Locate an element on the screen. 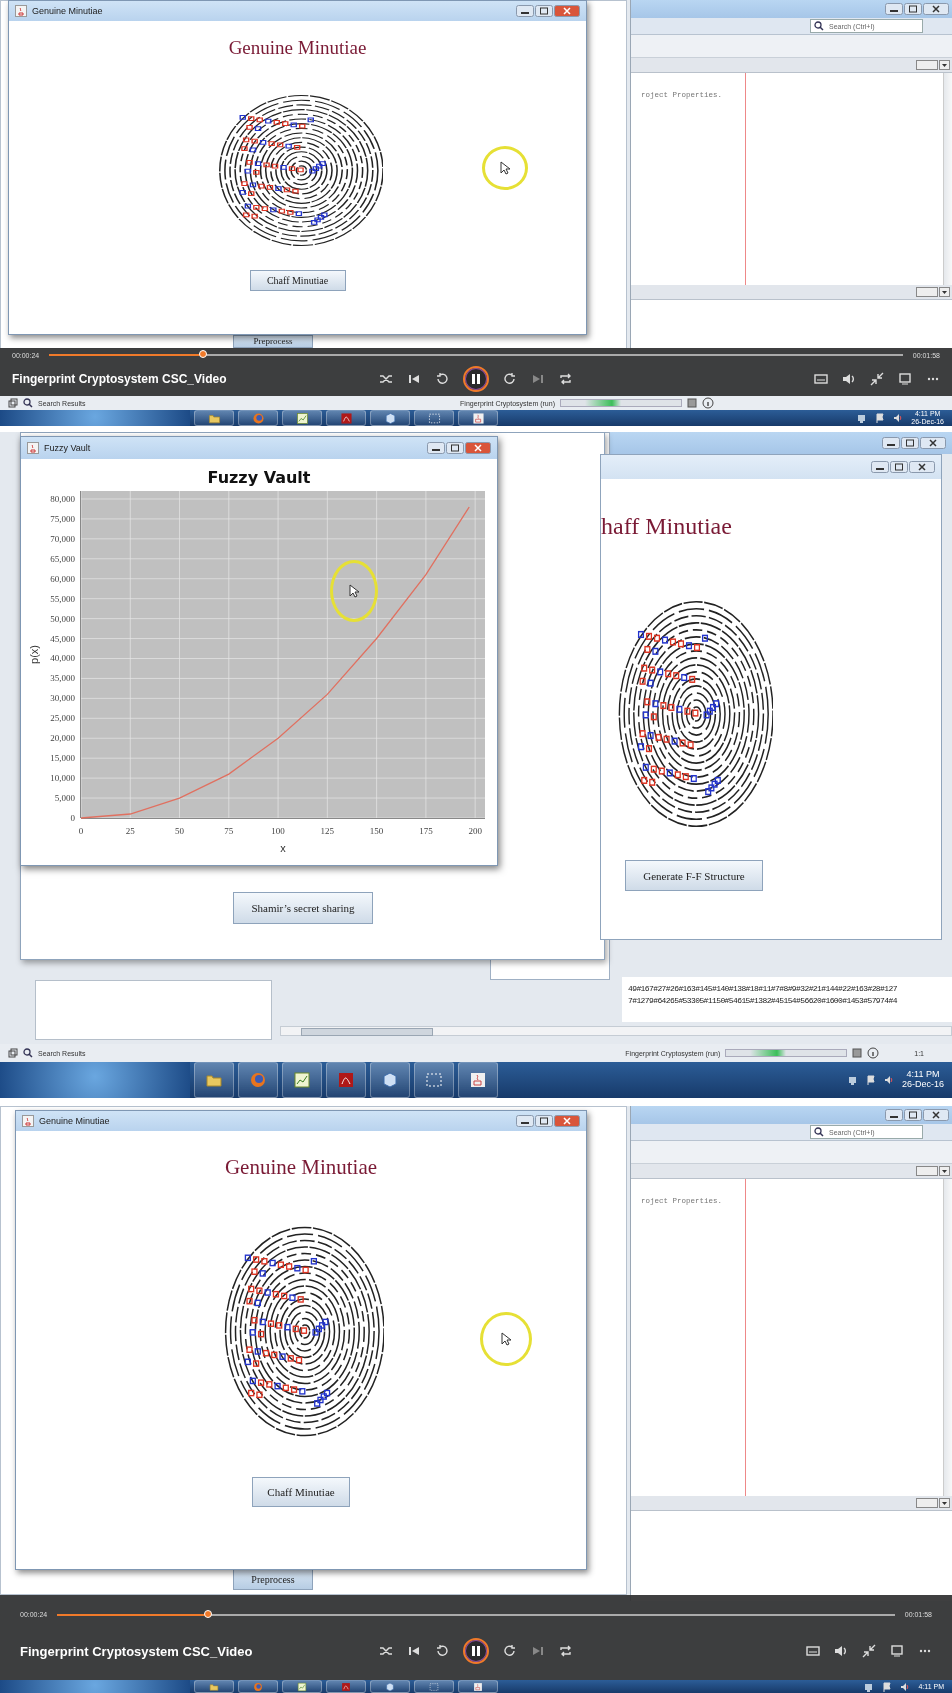  shuffle-icon is located at coordinates (386, 1651).